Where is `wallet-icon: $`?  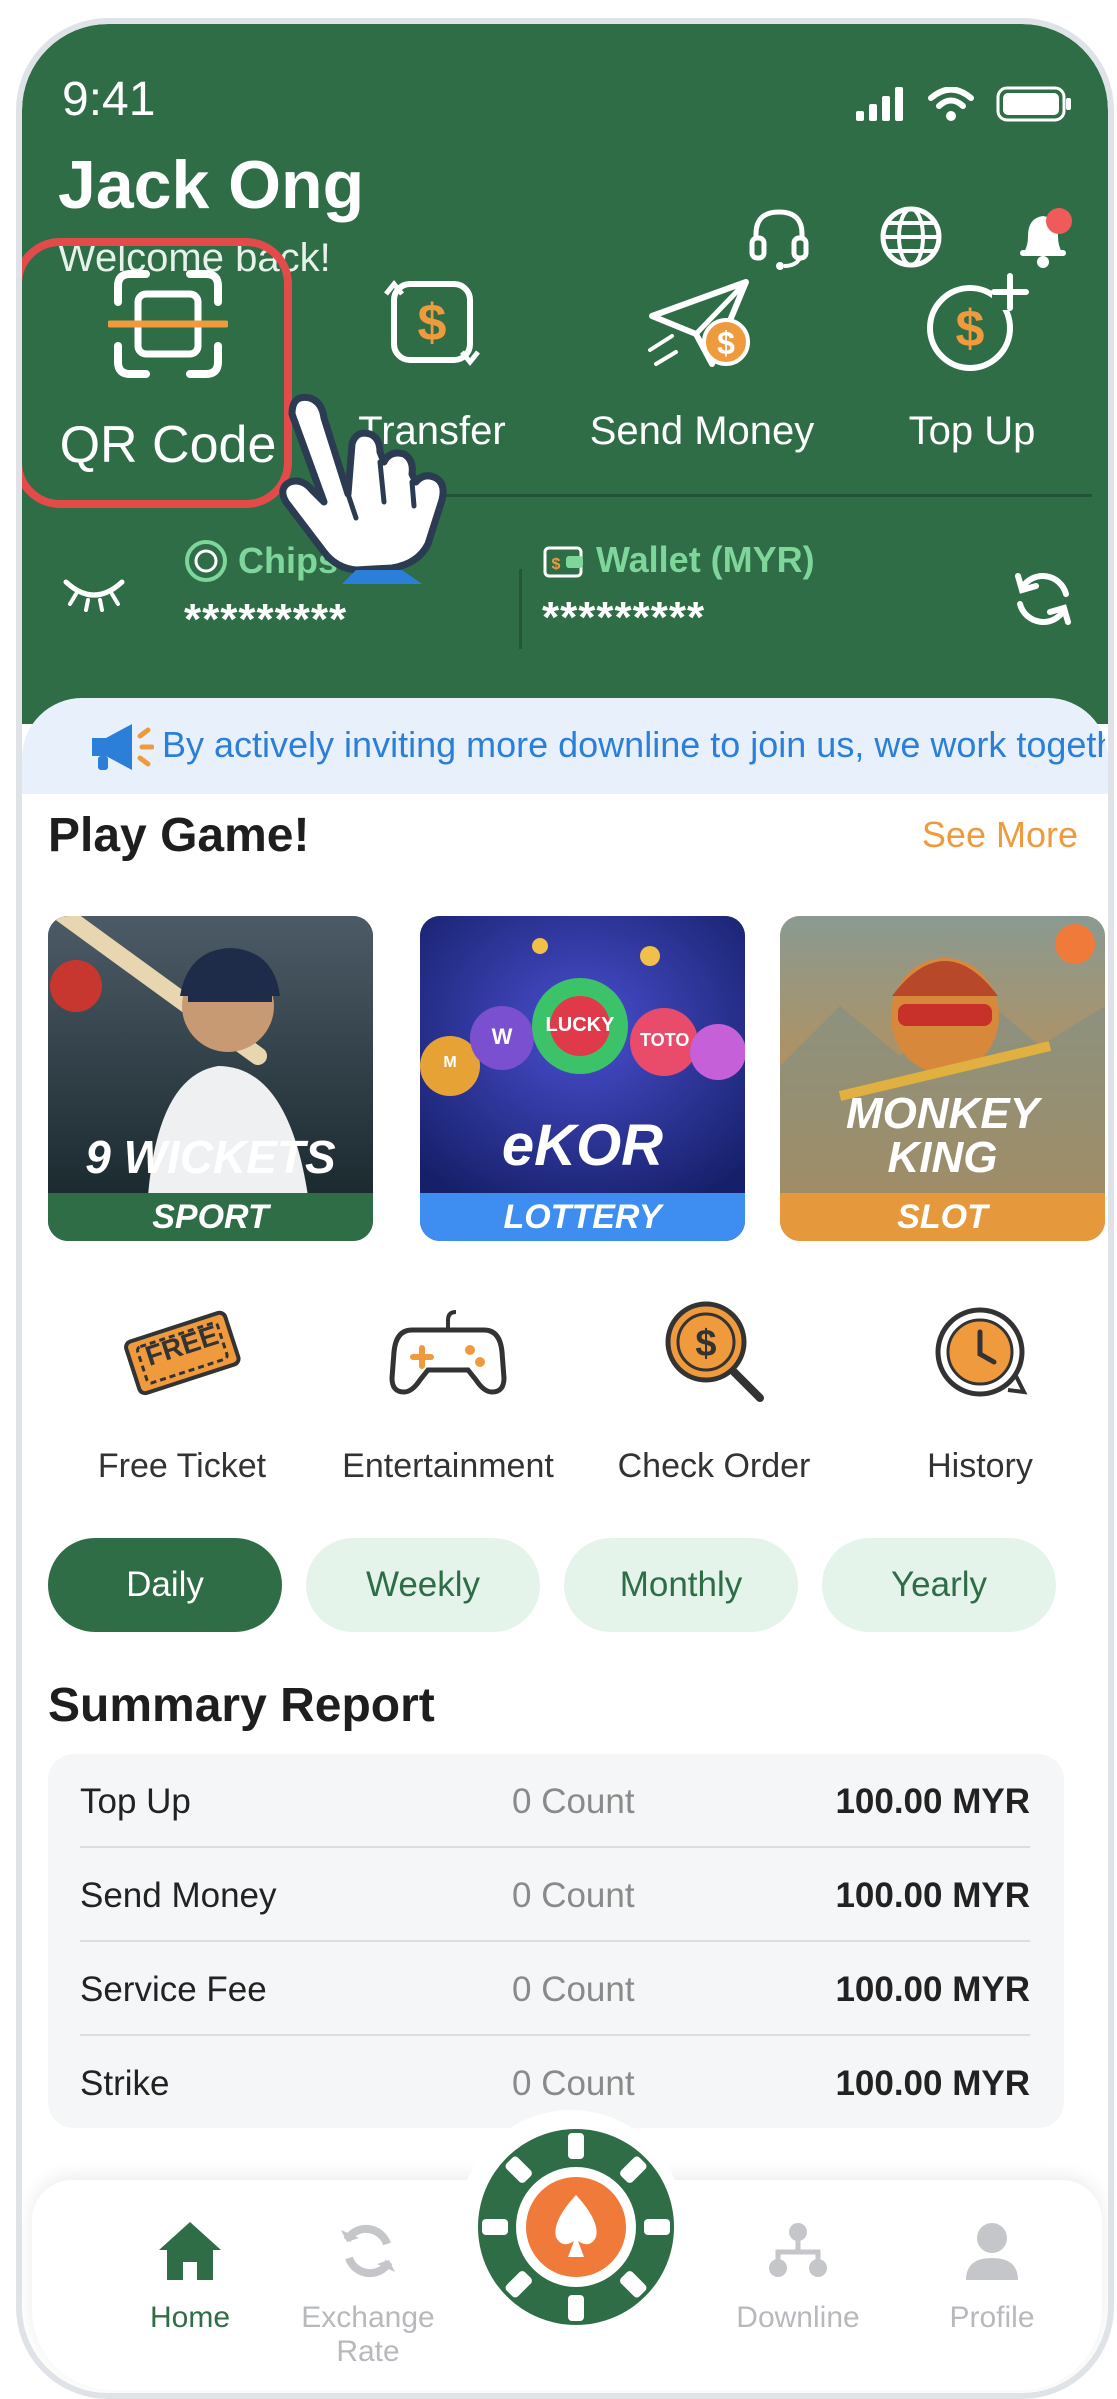 wallet-icon: $ is located at coordinates (563, 562).